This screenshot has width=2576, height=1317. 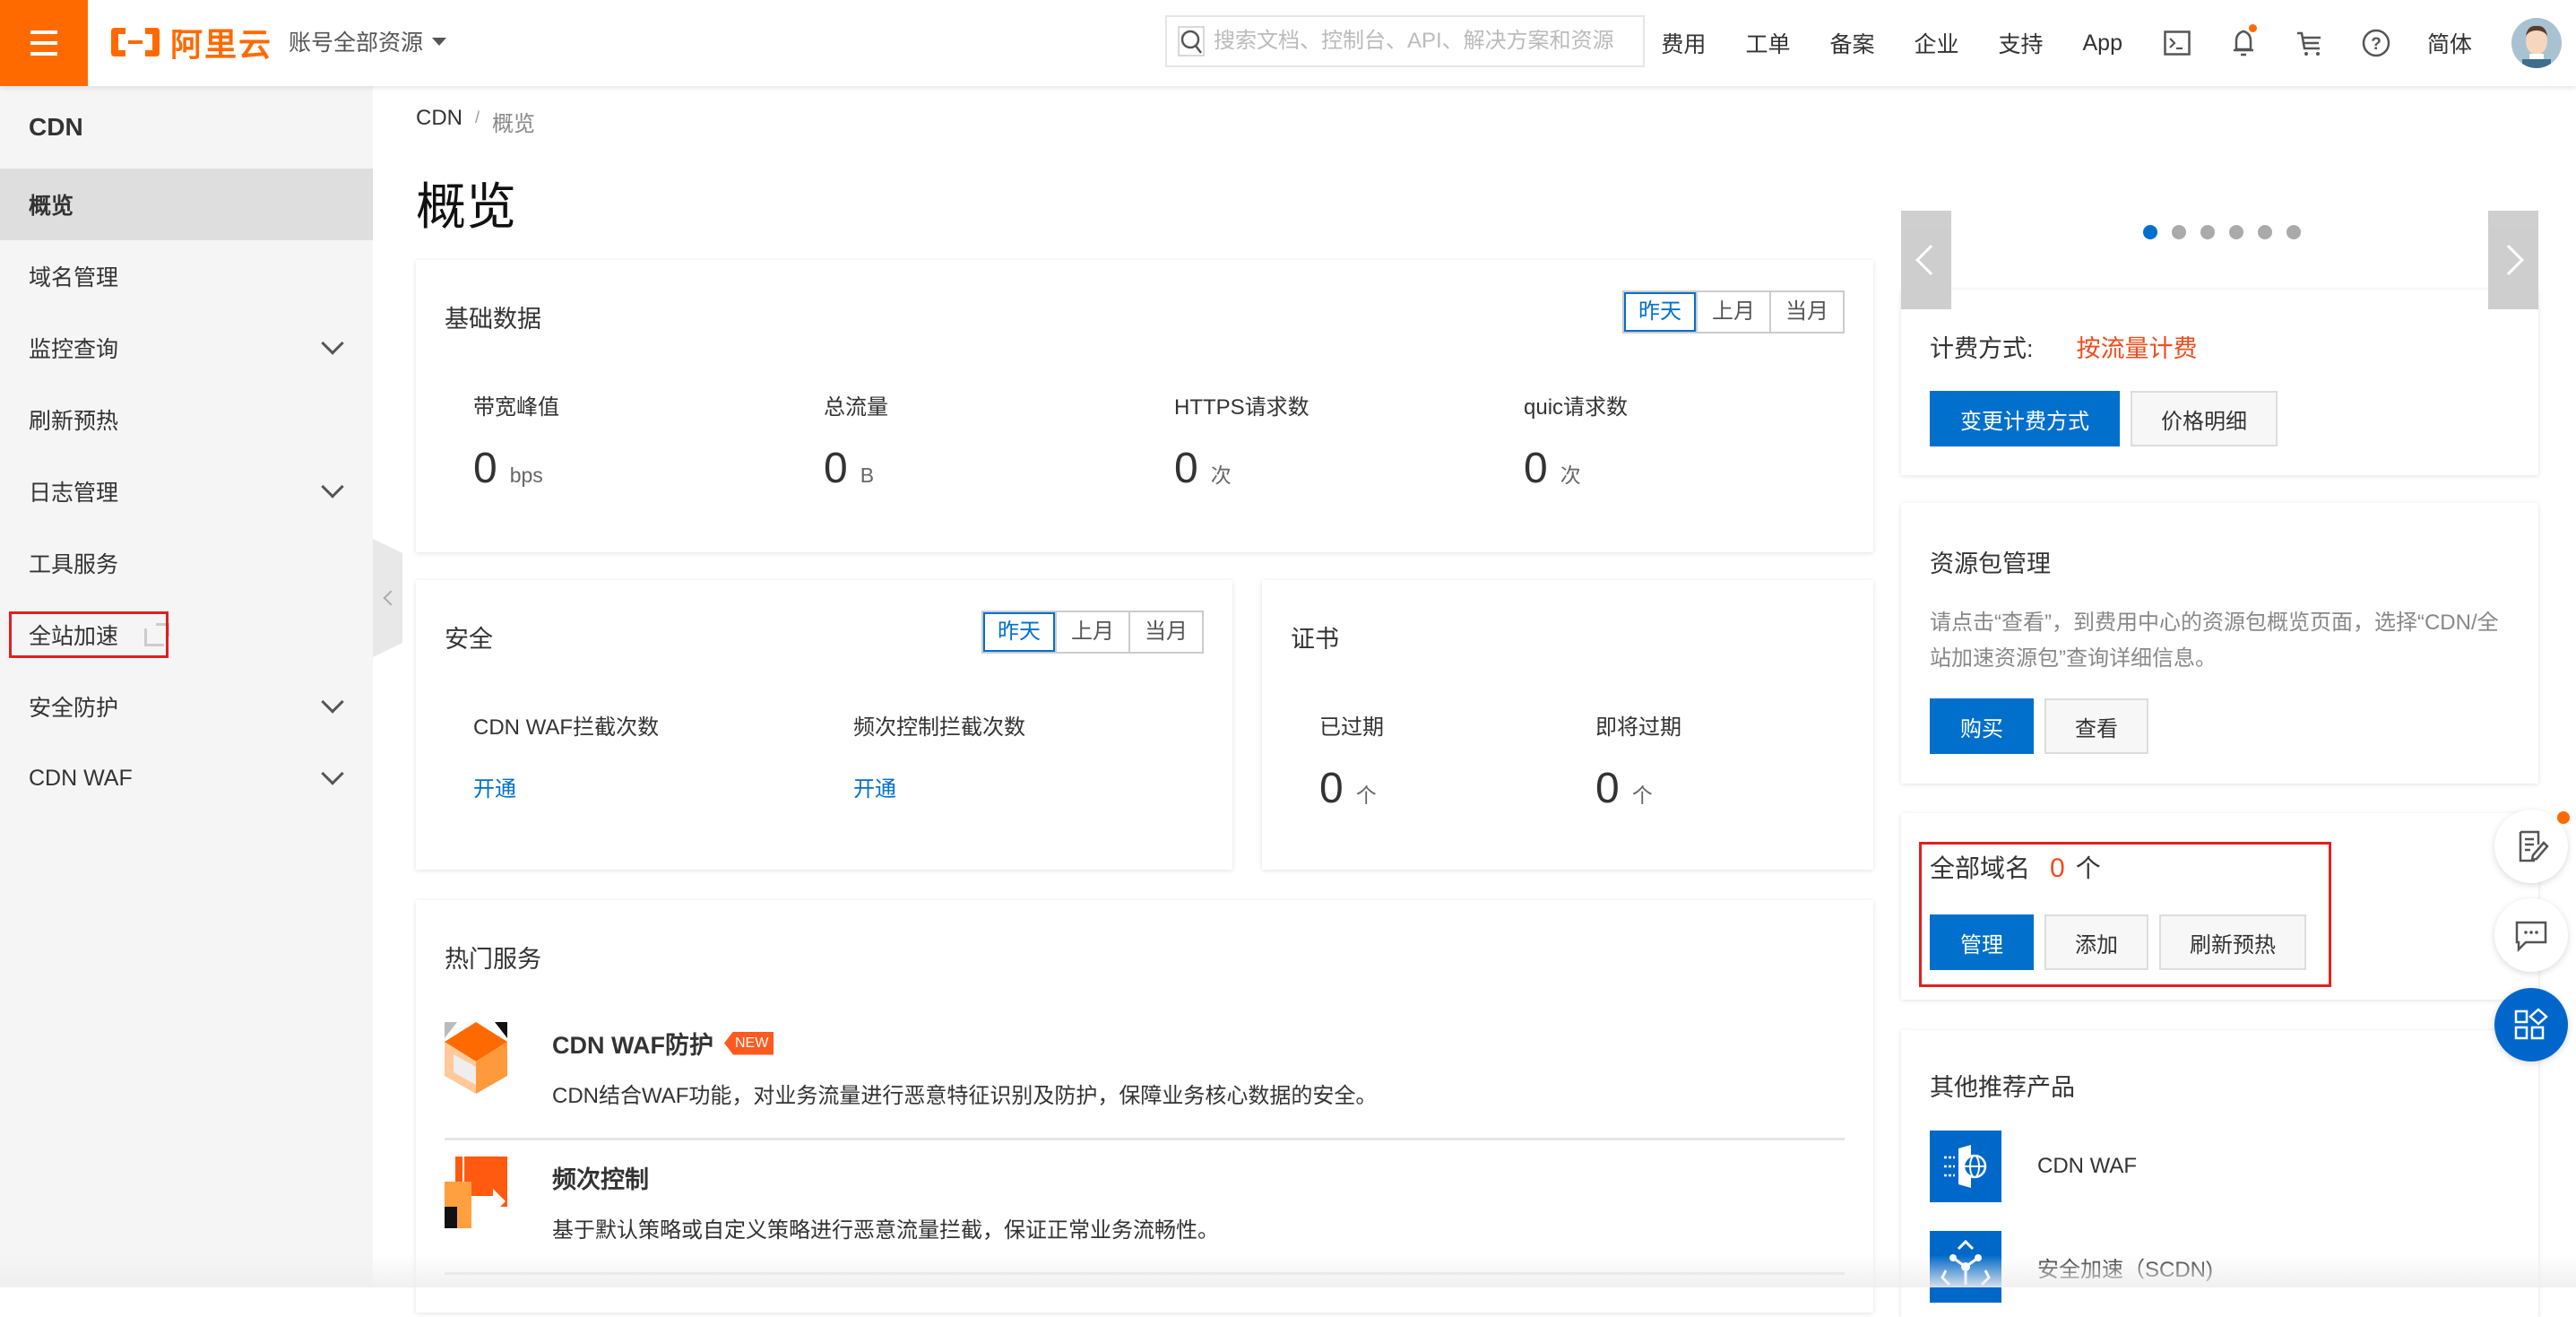 I want to click on notification-dot, so click(x=2252, y=28).